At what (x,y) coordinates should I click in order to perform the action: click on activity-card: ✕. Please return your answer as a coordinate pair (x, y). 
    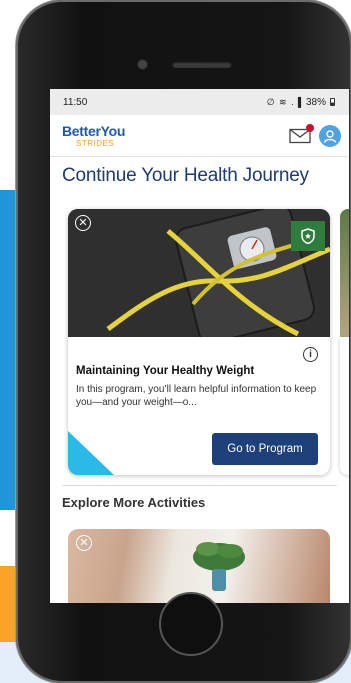
    Looking at the image, I should click on (199, 566).